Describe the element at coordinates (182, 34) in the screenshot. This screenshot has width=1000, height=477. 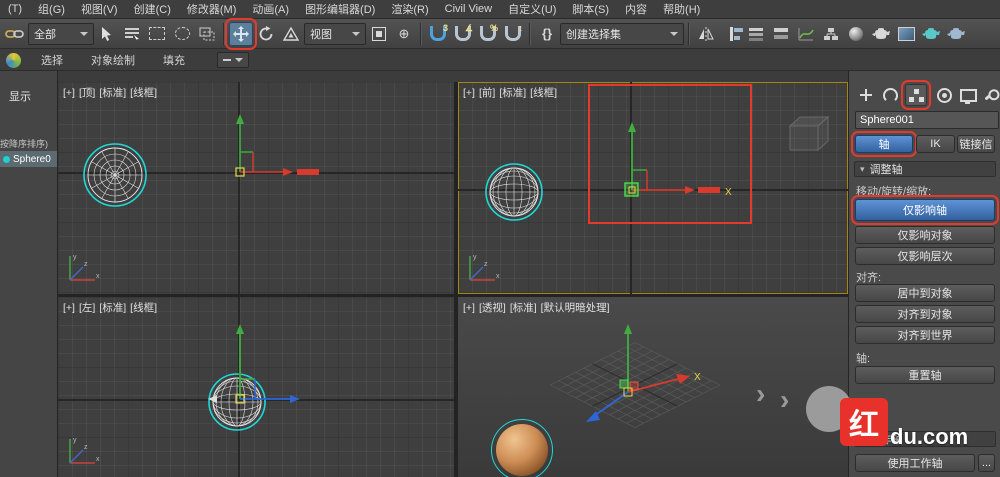
I see `lasso-selection-region-icon` at that location.